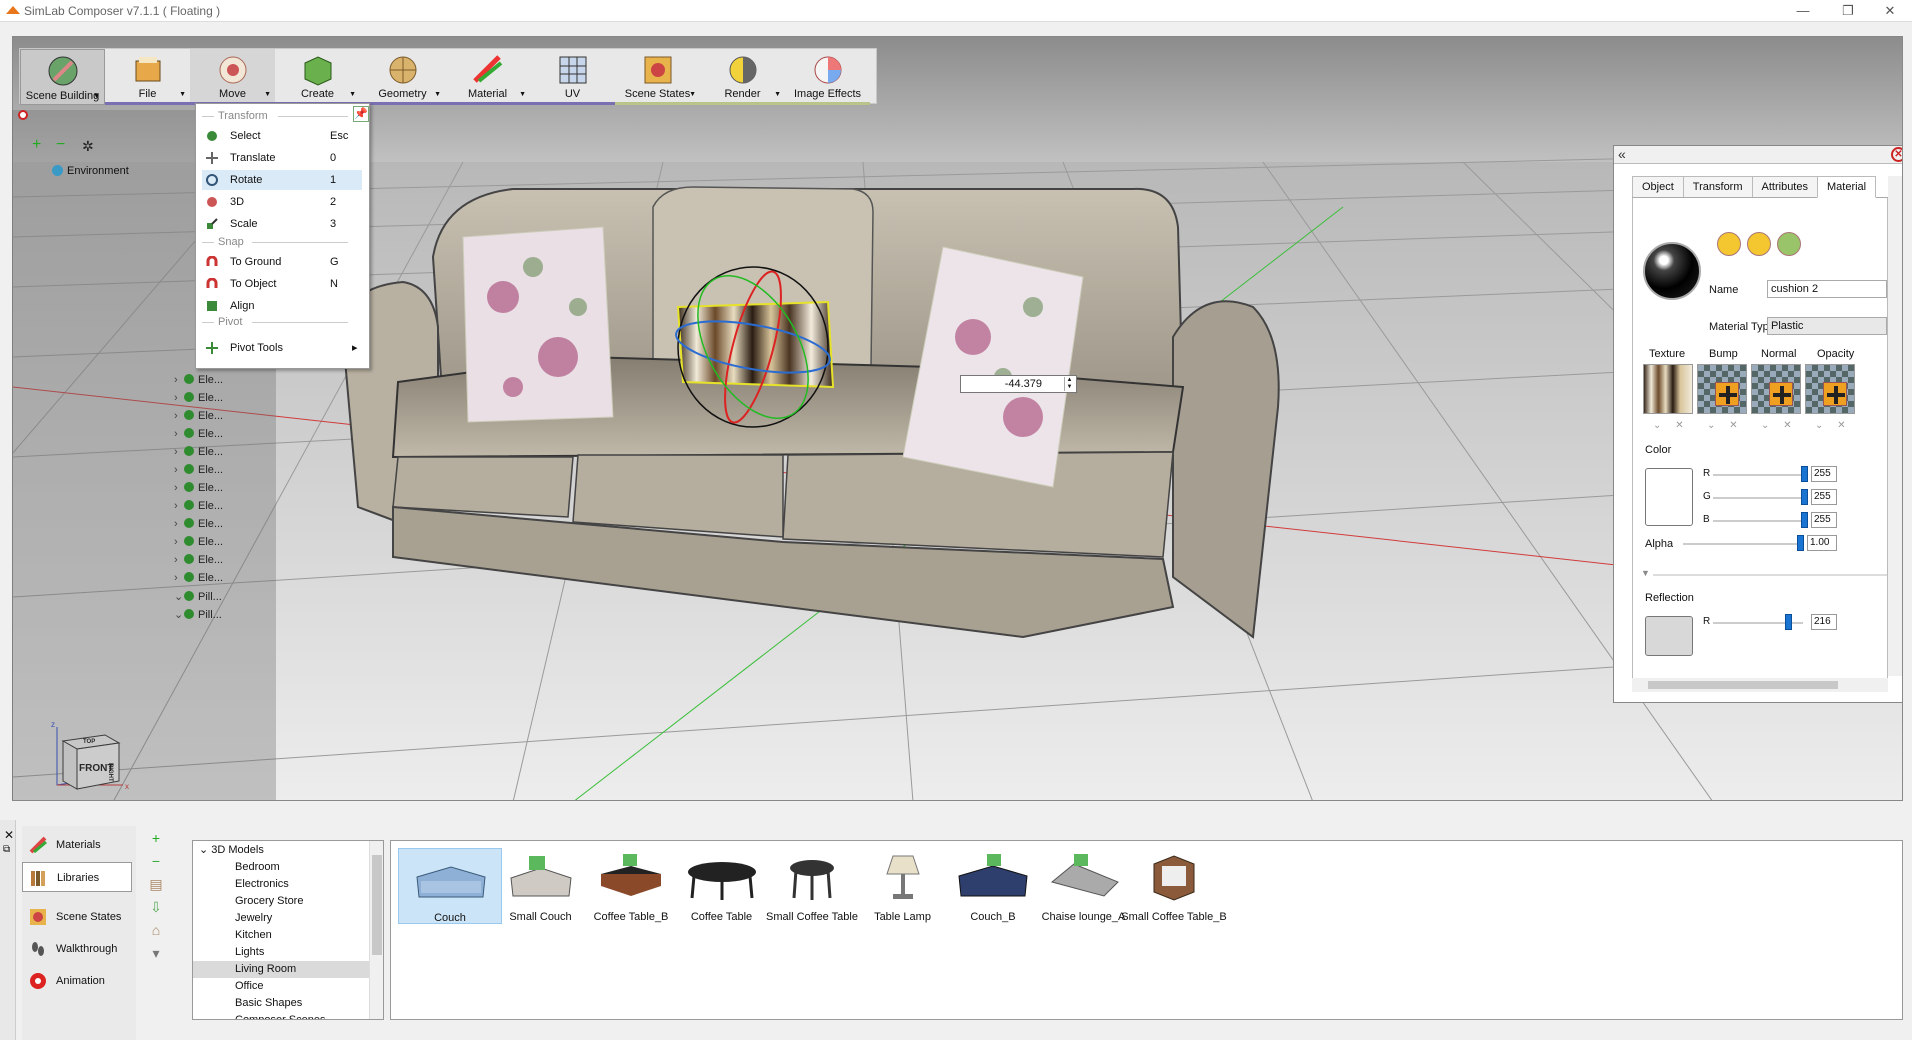 This screenshot has height=1040, width=1912. What do you see at coordinates (88, 146) in the screenshot?
I see `settings-icon: ✲` at bounding box center [88, 146].